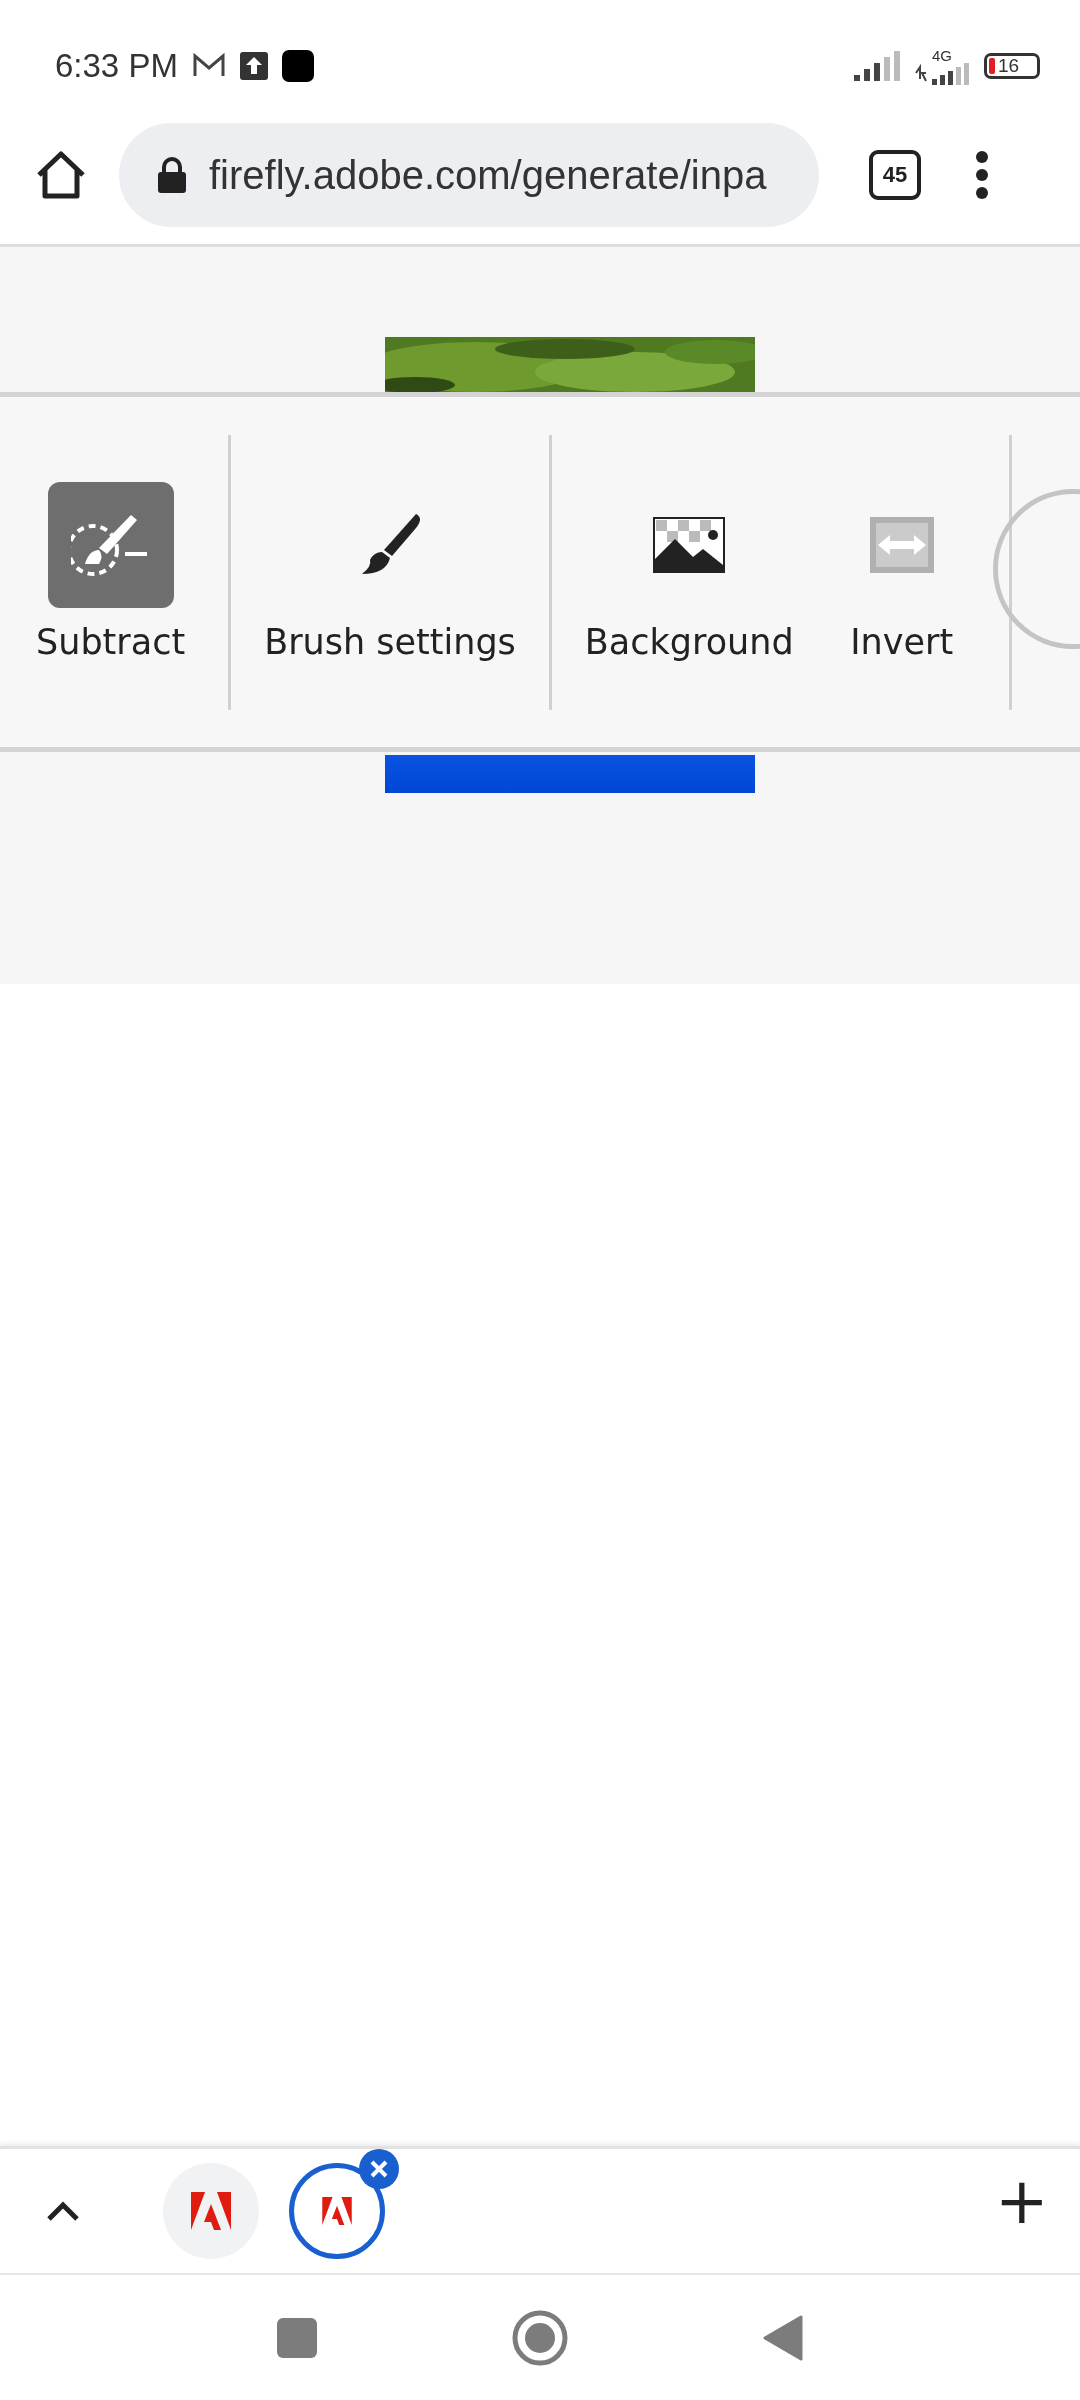 The width and height of the screenshot is (1080, 2400). Describe the element at coordinates (63, 2211) in the screenshot. I see `chevron-up-icon` at that location.